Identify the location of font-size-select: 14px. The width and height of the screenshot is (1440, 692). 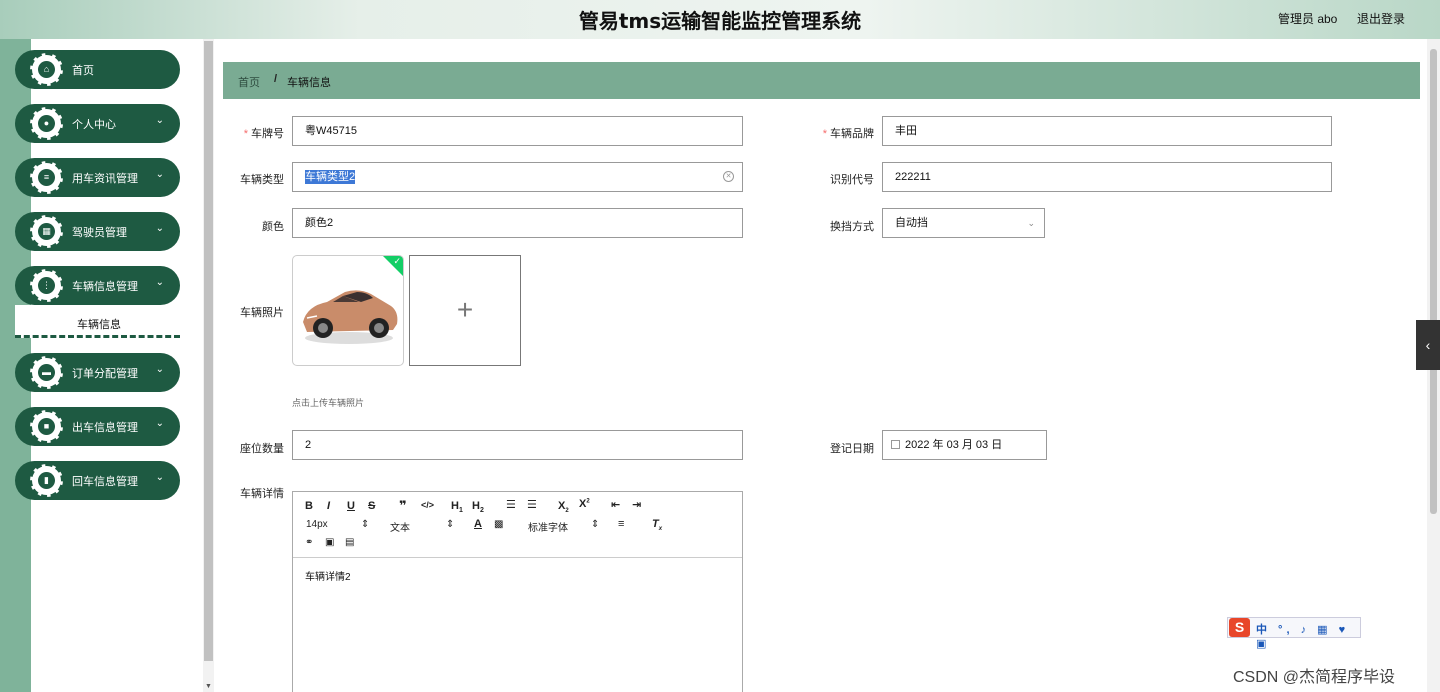
(317, 524).